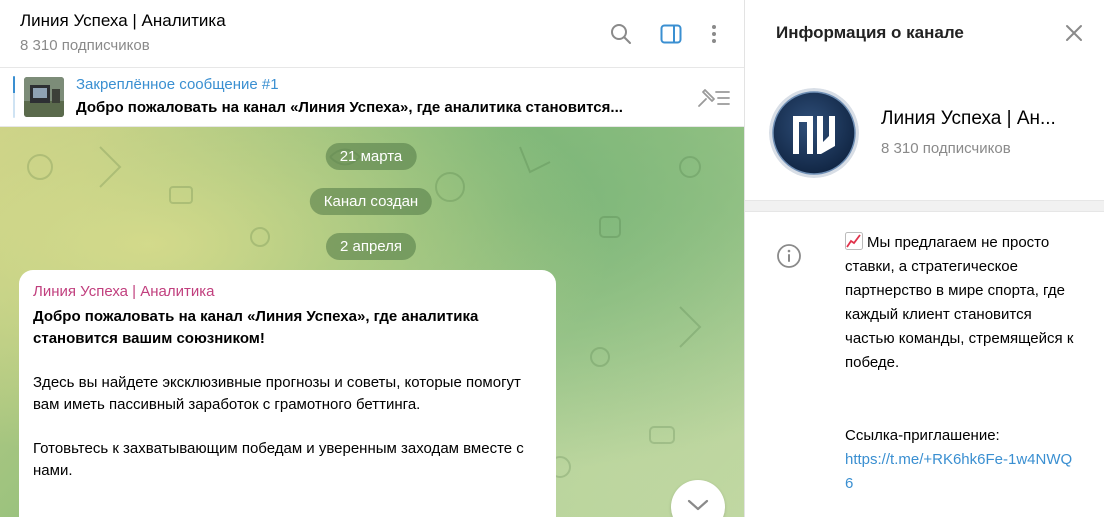 This screenshot has width=1104, height=517. What do you see at coordinates (371, 246) in the screenshot?
I see `date-badge: 2 апреля` at bounding box center [371, 246].